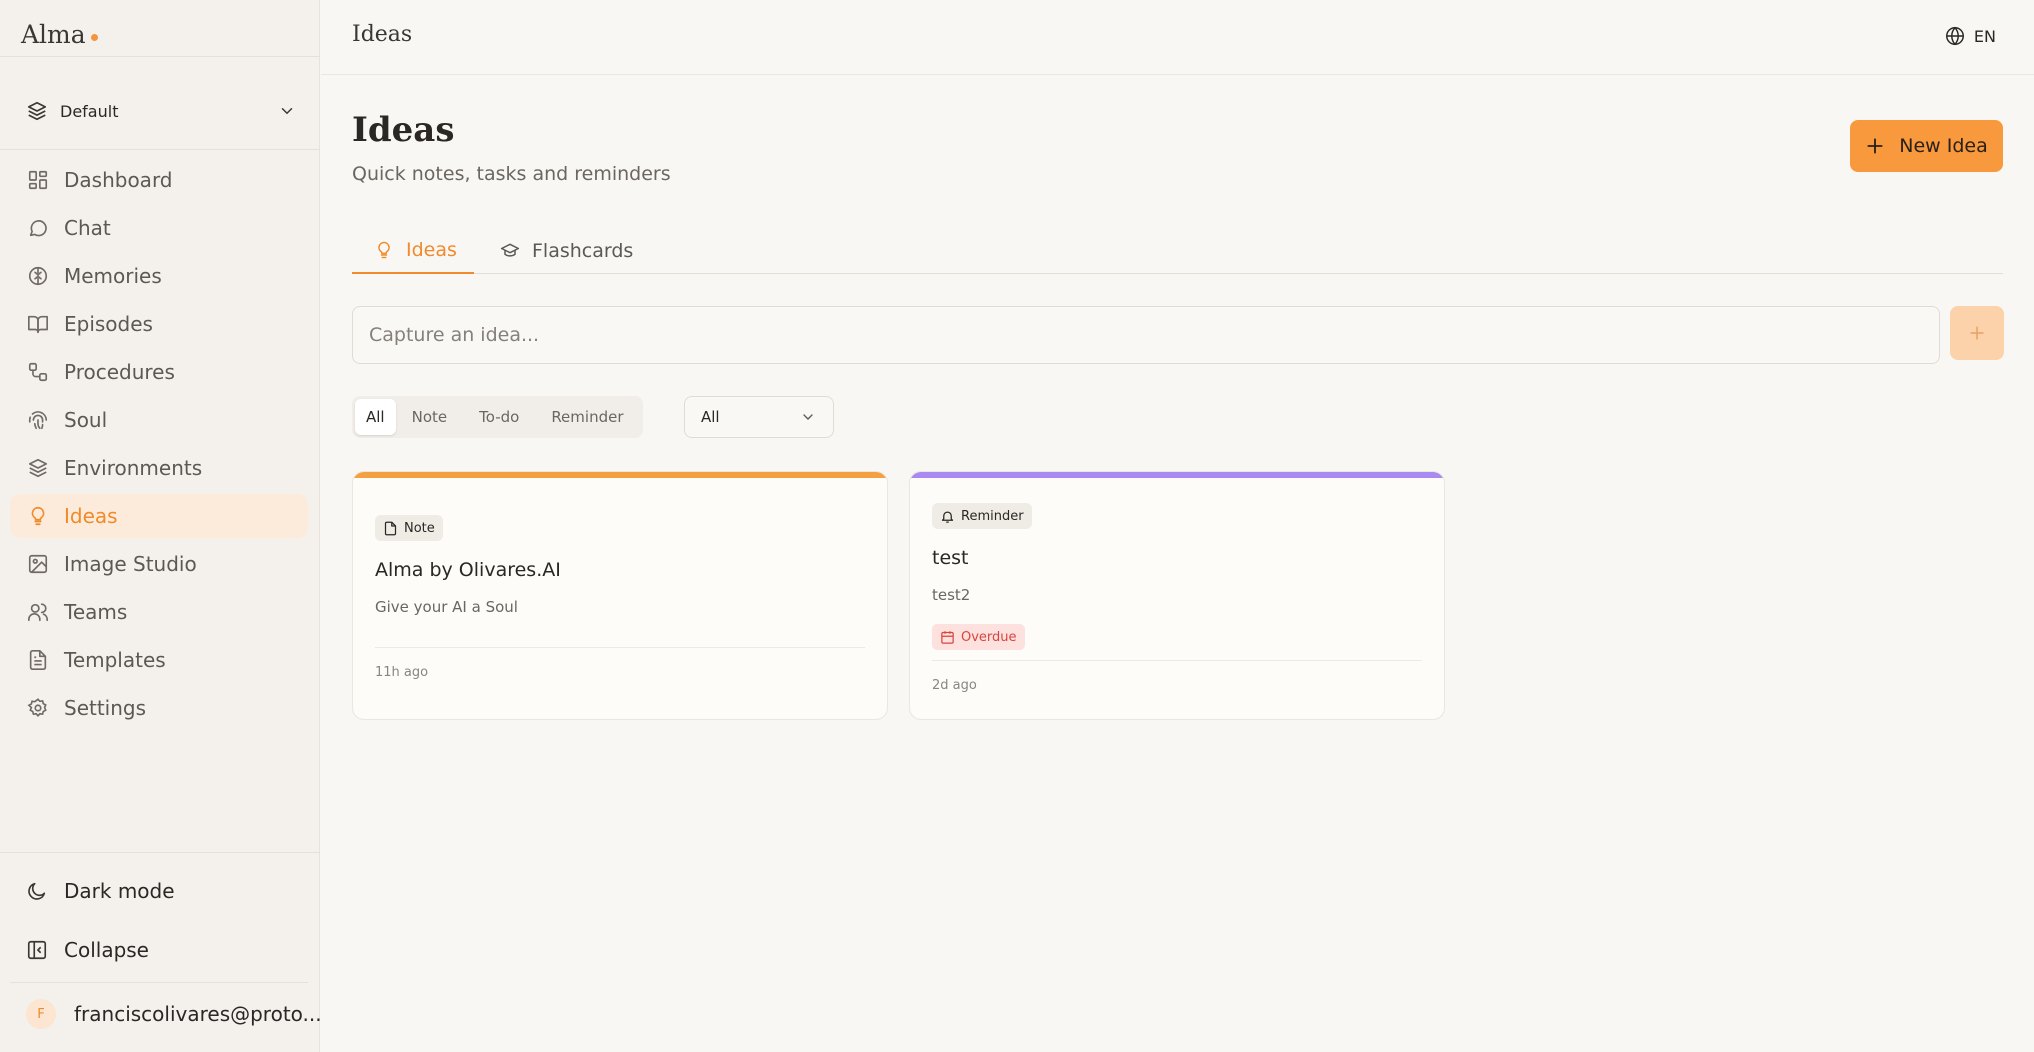 The width and height of the screenshot is (2034, 1052). I want to click on calendar-icon, so click(947, 637).